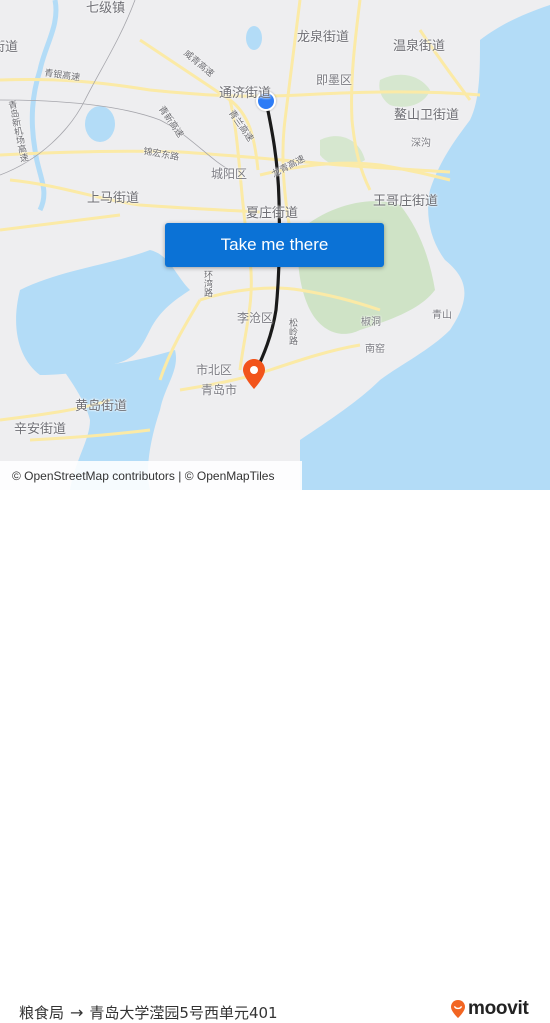 This screenshot has width=550, height=1023. I want to click on label-shengou: 深沟, so click(421, 143).